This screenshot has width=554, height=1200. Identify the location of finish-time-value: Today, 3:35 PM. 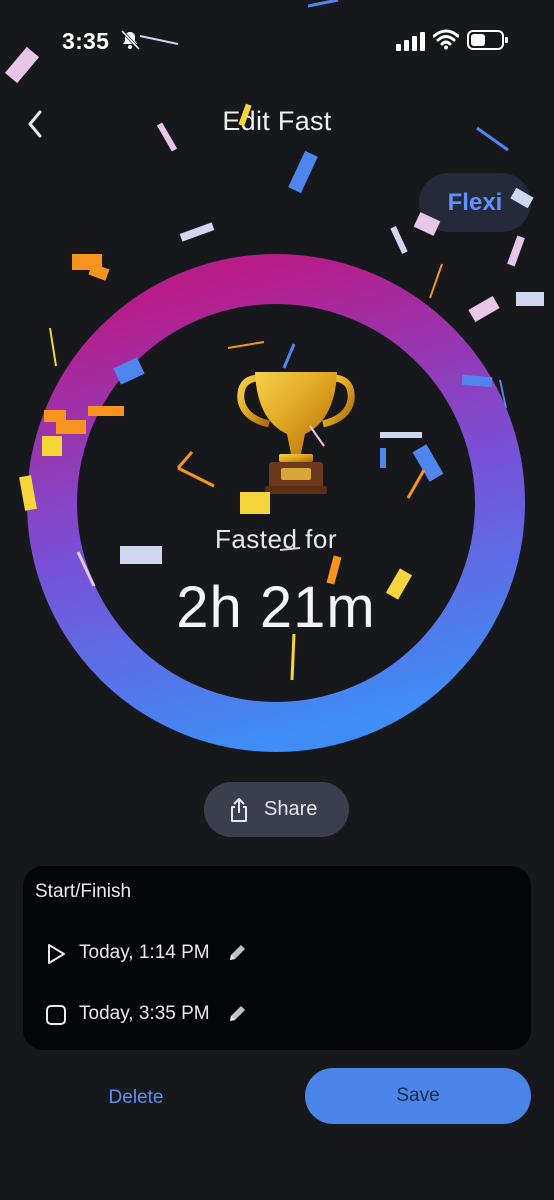
(144, 1013).